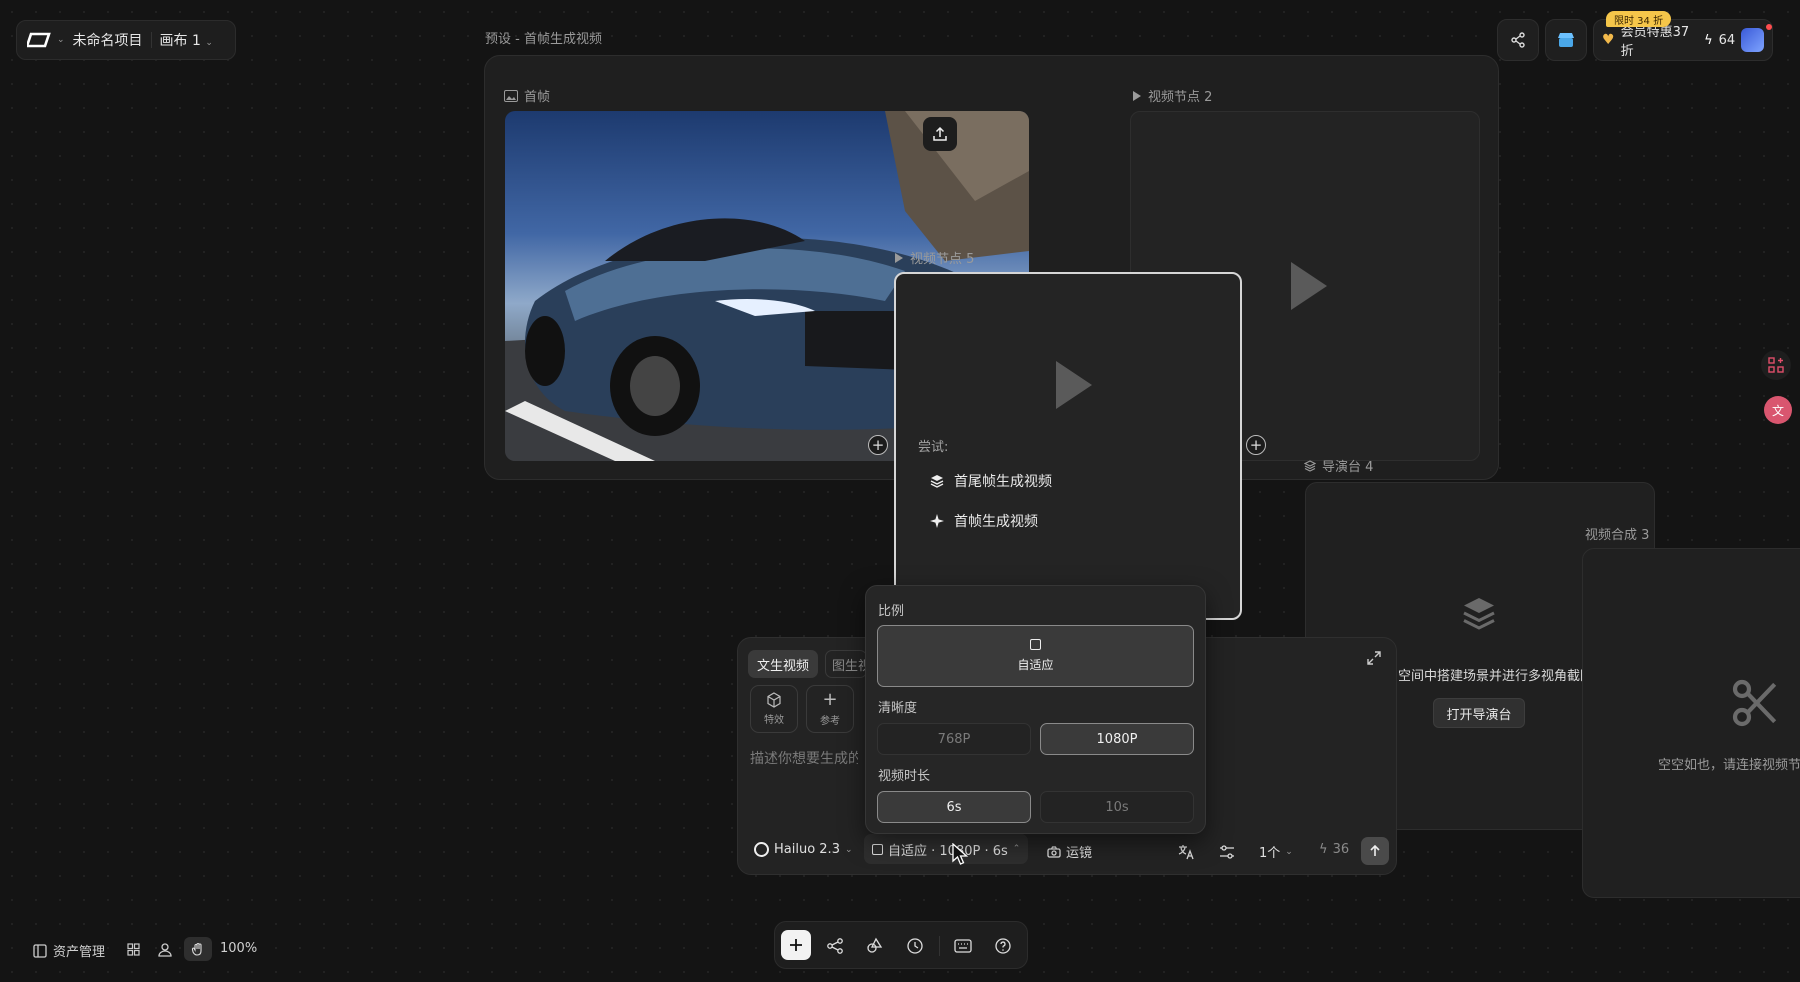 This screenshot has height=982, width=1800. I want to click on project-name: 未命名项目, so click(108, 40).